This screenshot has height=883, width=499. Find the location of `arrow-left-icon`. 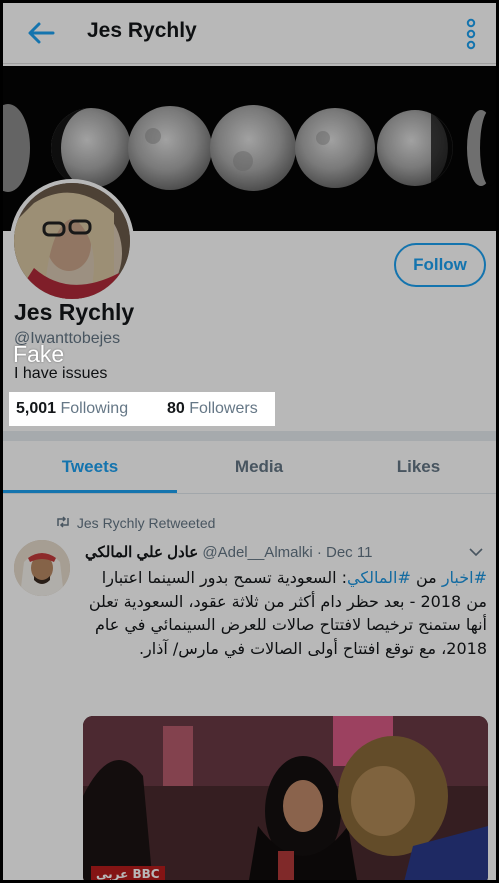

arrow-left-icon is located at coordinates (41, 33).